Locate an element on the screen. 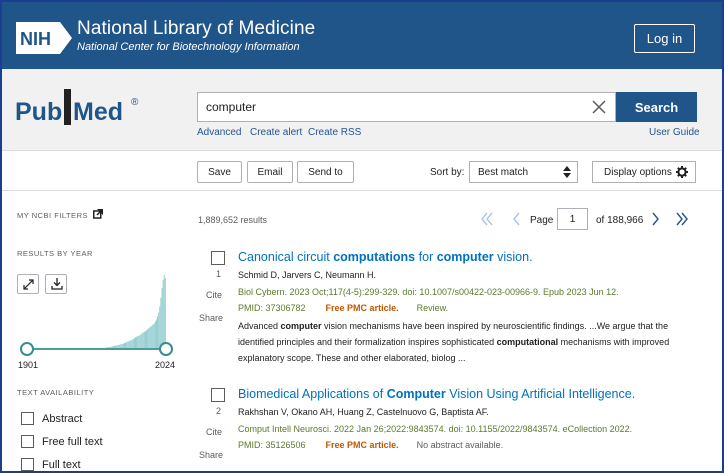  create-alert-link: Create alert is located at coordinates (276, 132).